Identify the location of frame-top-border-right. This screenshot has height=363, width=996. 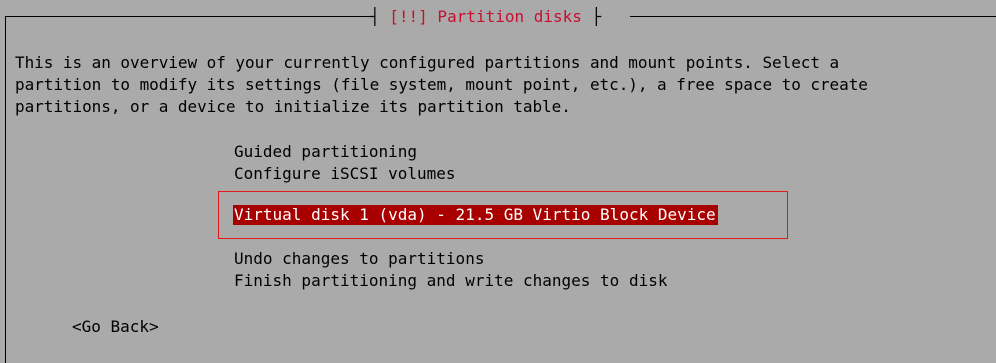
(813, 16).